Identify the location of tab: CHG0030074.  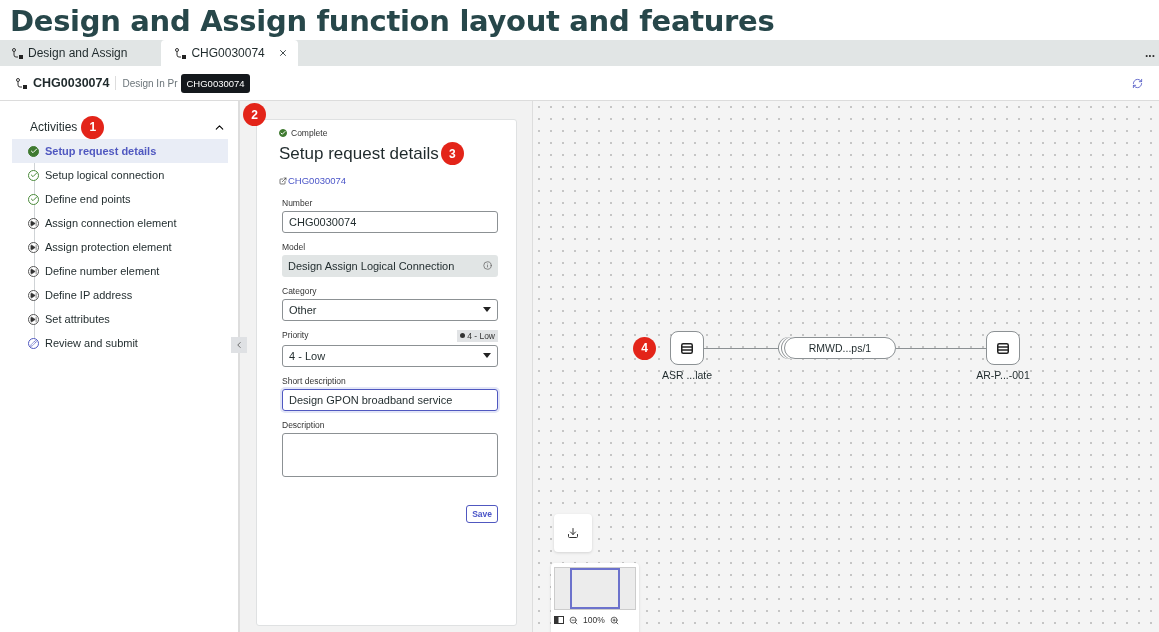
(229, 53).